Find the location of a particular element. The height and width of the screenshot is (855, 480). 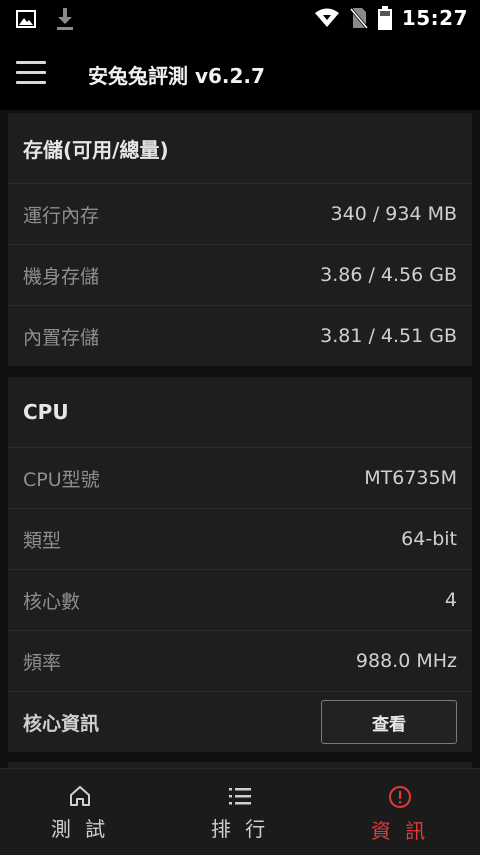

row-label: 內置存儲 is located at coordinates (61, 337).